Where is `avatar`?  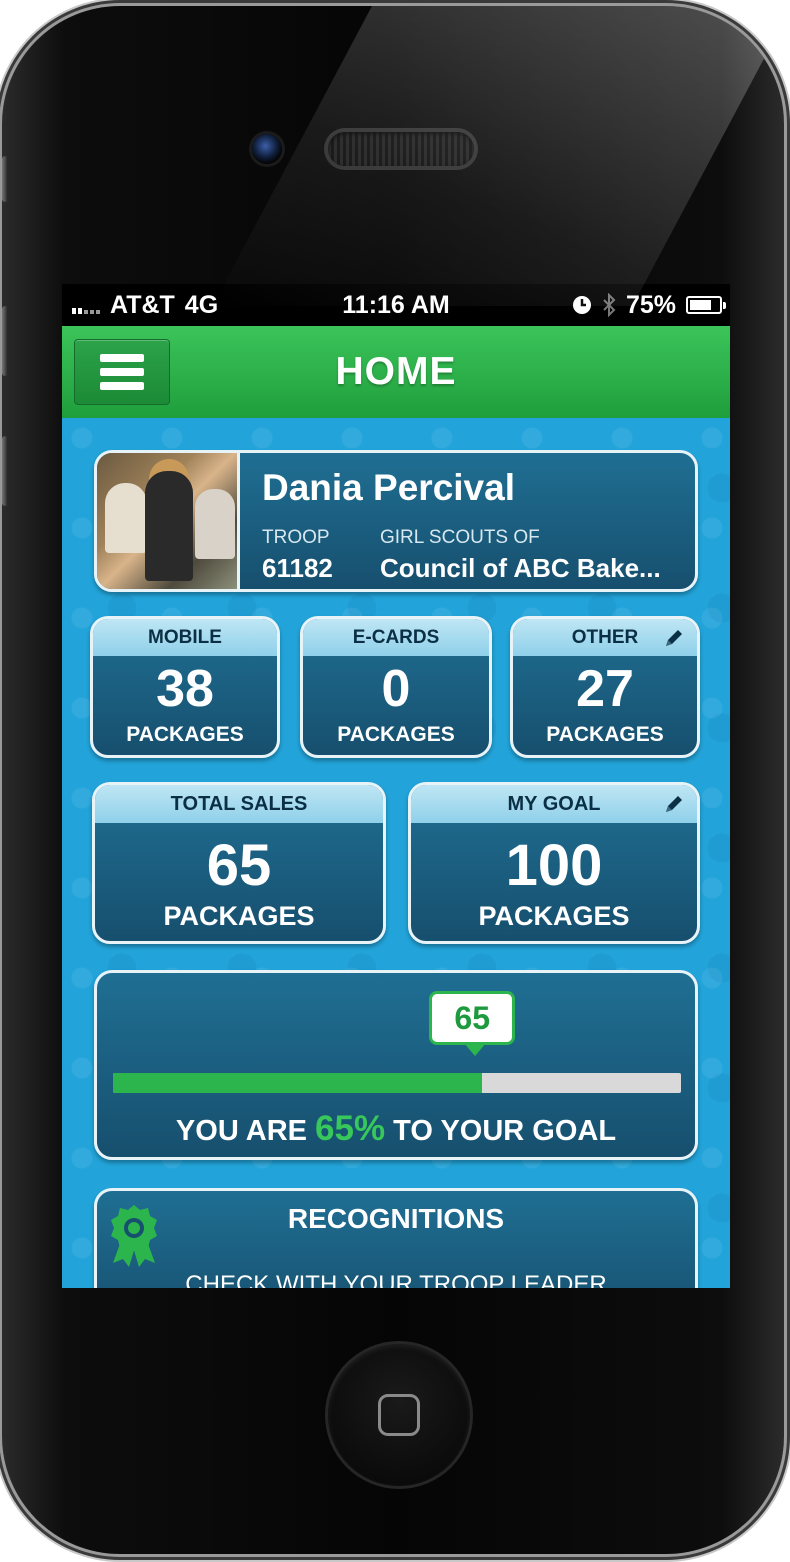 avatar is located at coordinates (168, 521).